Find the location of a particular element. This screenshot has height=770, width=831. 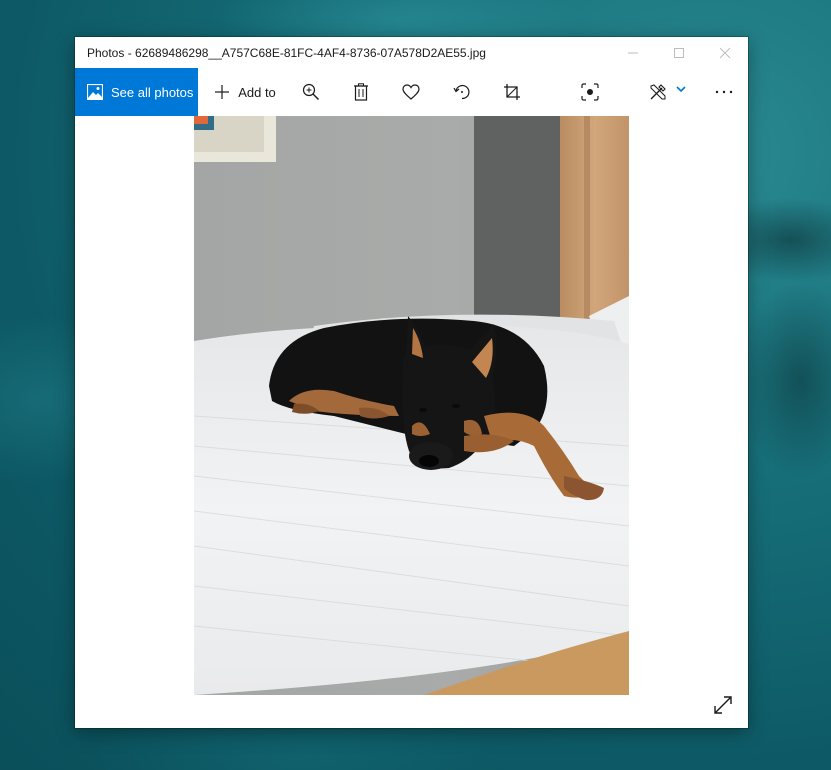

visual-search-icon is located at coordinates (590, 92).